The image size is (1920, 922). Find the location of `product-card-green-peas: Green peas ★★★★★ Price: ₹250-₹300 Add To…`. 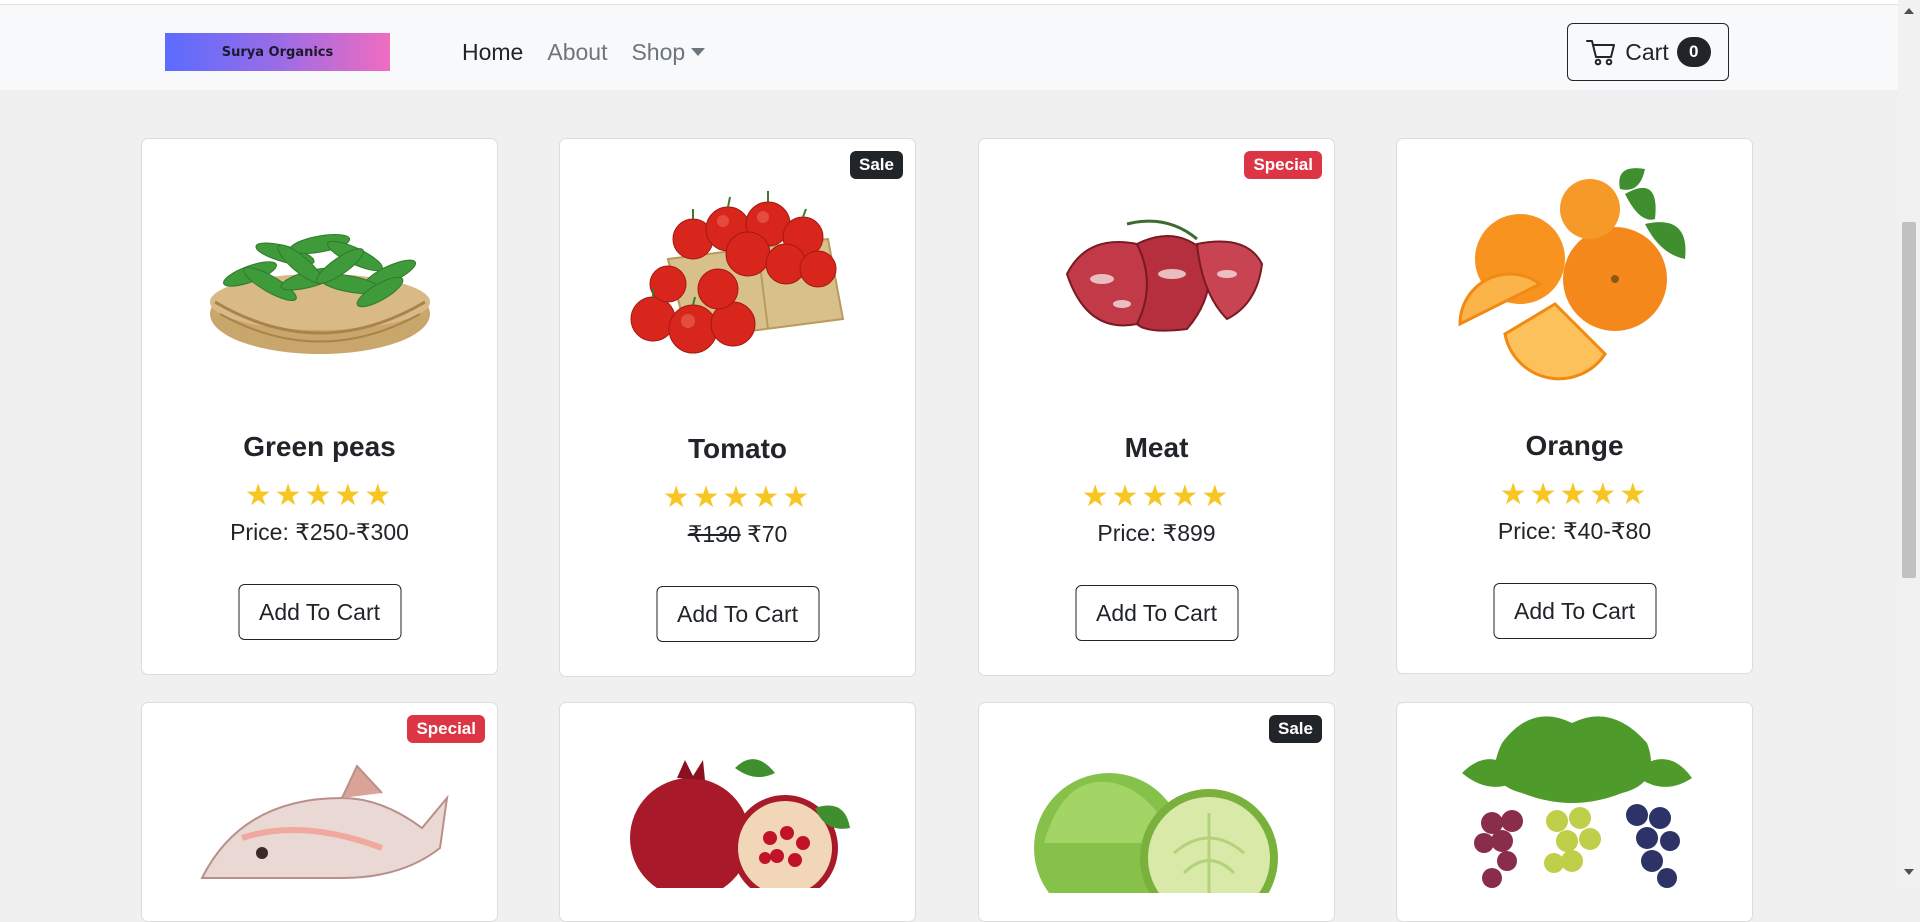

product-card-green-peas: Green peas ★★★★★ Price: ₹250-₹300 Add To… is located at coordinates (319, 406).